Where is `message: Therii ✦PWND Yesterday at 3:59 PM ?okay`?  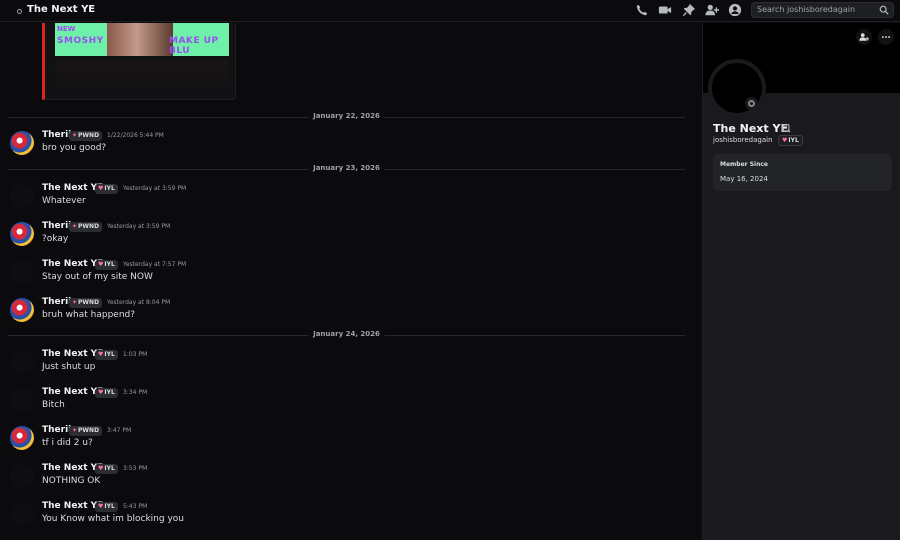
message: Therii ✦PWND Yesterday at 3:59 PM ?okay is located at coordinates (345, 238).